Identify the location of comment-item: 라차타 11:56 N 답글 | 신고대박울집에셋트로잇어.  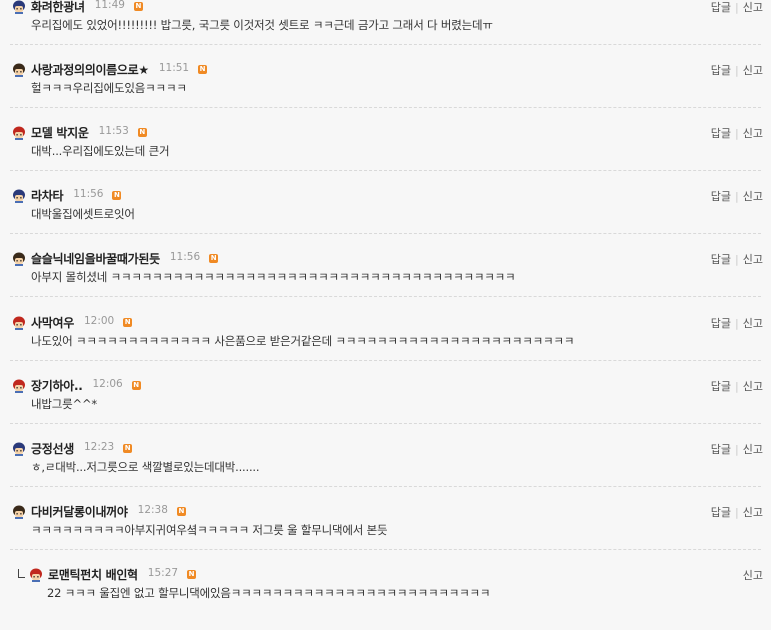
(385, 219).